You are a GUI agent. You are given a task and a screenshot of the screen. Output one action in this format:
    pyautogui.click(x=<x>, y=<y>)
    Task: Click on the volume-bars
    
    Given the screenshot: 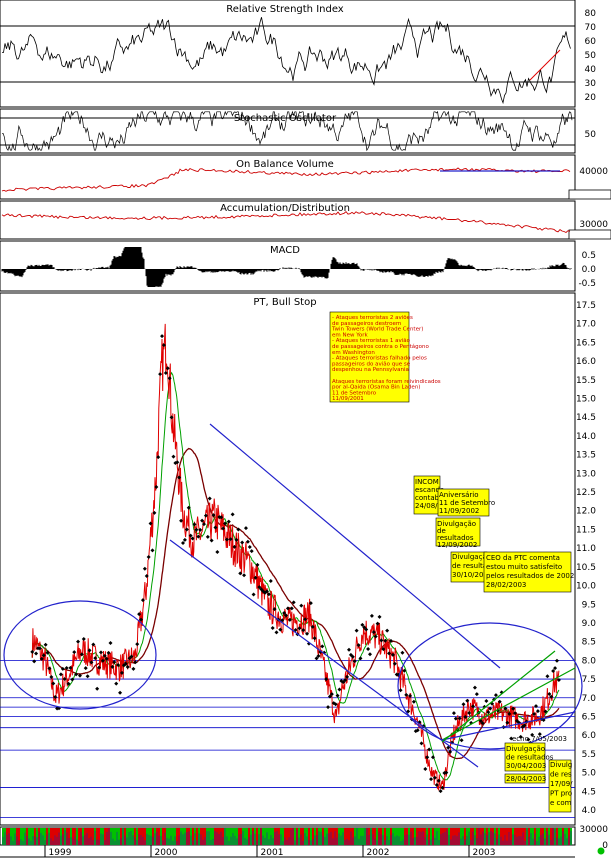 What is the action you would take?
    pyautogui.click(x=287, y=836)
    